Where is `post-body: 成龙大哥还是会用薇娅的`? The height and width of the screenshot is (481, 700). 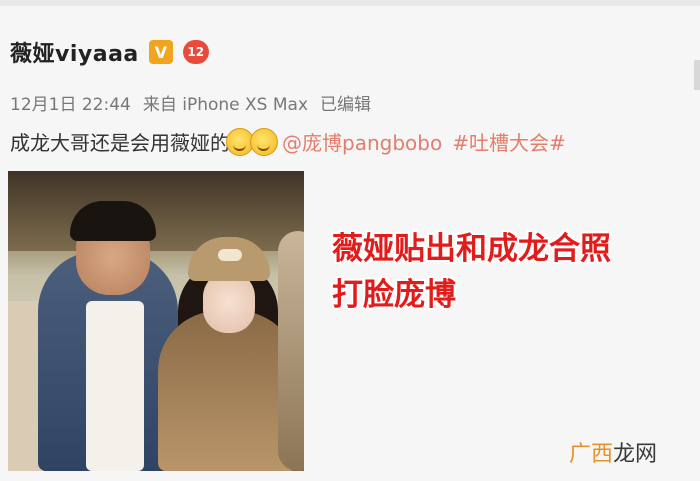
post-body: 成龙大哥还是会用薇娅的 is located at coordinates (120, 143).